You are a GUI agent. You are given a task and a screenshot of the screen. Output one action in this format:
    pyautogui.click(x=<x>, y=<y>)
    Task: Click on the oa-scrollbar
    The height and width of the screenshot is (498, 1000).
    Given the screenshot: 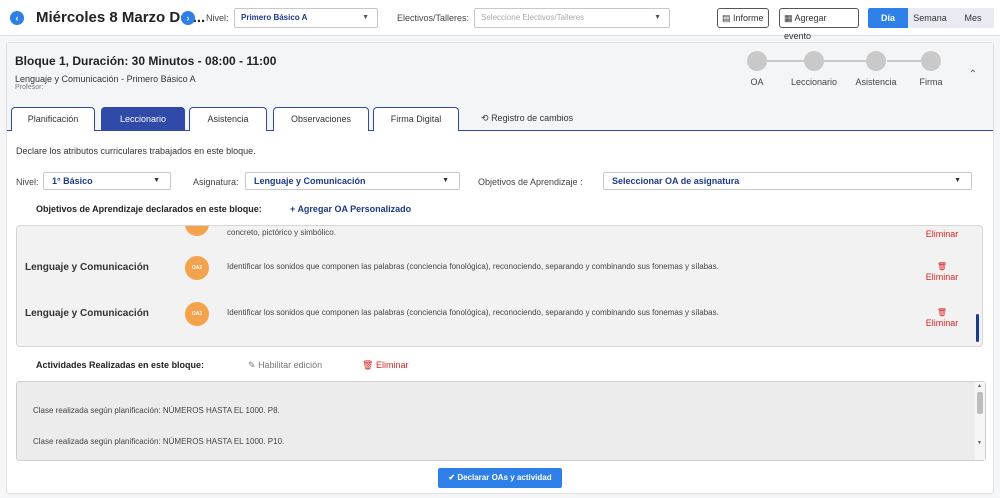 What is the action you would take?
    pyautogui.click(x=977, y=328)
    